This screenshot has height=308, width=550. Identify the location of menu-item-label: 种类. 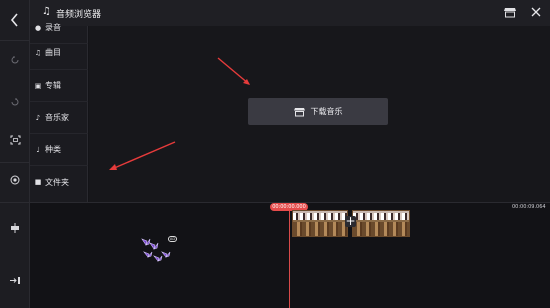
(53, 149).